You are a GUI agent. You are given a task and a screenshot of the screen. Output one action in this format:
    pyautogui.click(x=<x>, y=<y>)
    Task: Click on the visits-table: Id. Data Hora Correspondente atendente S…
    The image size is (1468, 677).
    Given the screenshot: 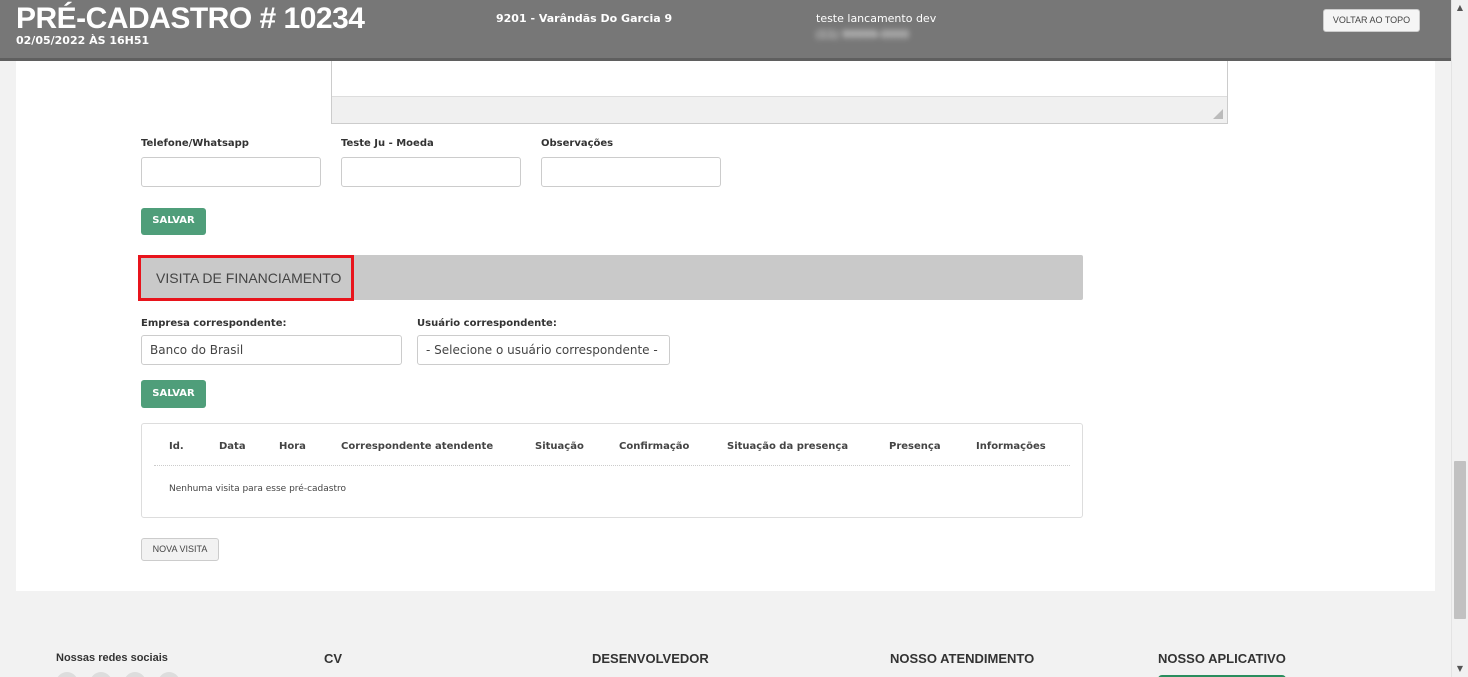 What is the action you would take?
    pyautogui.click(x=612, y=470)
    